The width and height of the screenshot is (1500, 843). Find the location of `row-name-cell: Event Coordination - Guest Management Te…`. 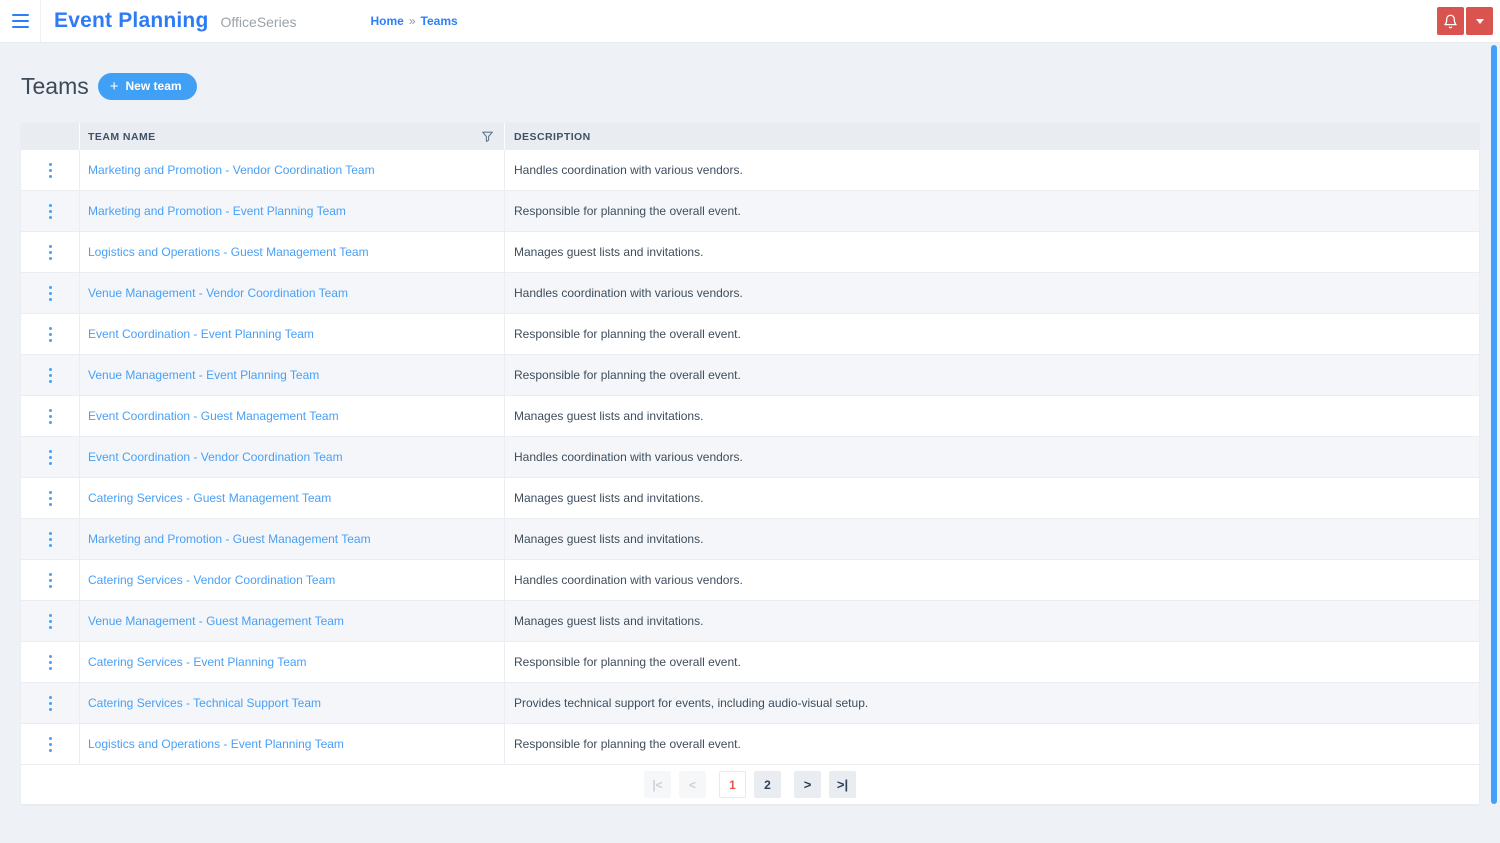

row-name-cell: Event Coordination - Guest Management Te… is located at coordinates (292, 416).